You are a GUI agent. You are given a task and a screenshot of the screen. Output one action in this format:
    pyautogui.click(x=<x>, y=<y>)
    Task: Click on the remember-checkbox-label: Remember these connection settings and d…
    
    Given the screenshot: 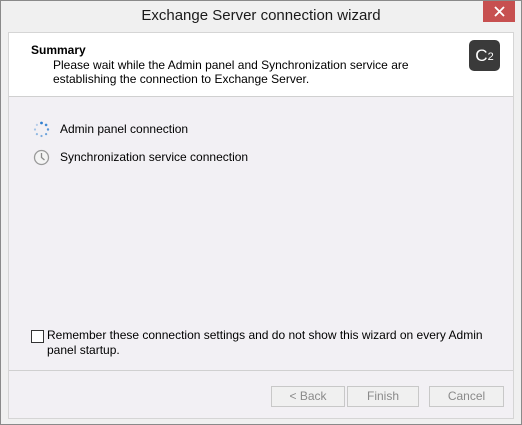 What is the action you would take?
    pyautogui.click(x=269, y=343)
    